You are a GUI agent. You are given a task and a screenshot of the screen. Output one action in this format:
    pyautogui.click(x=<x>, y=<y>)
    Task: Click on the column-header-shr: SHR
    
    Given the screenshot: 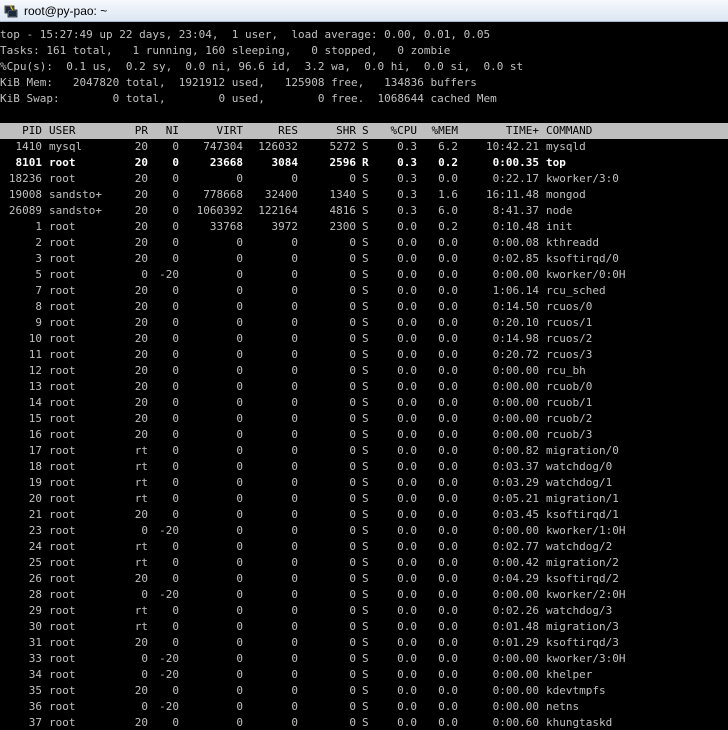 What is the action you would take?
    pyautogui.click(x=346, y=130)
    